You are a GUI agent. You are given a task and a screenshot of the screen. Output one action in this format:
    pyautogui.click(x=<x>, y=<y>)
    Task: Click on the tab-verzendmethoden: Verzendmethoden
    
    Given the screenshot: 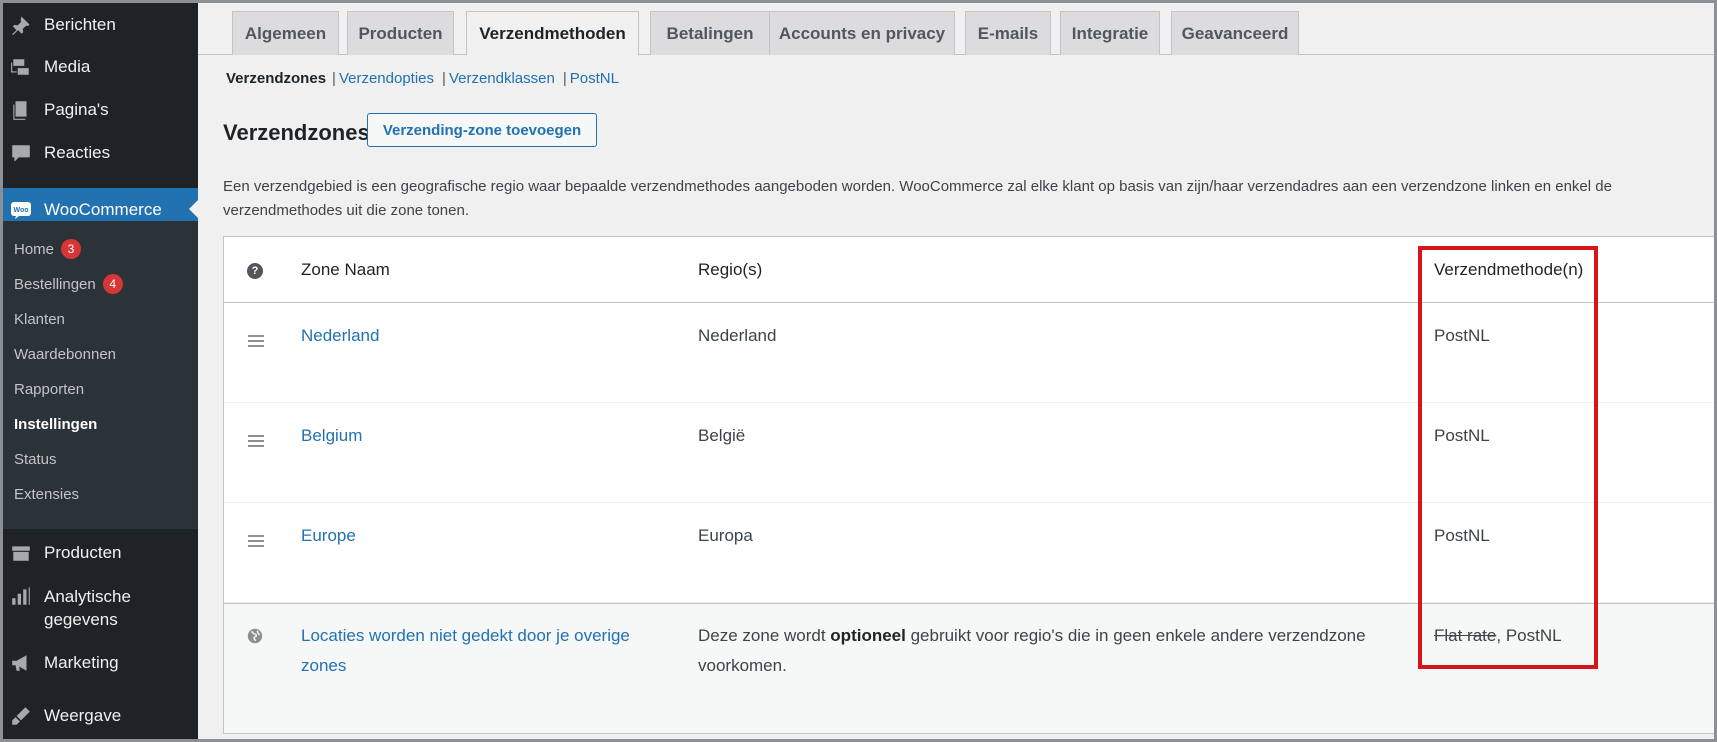 What is the action you would take?
    pyautogui.click(x=552, y=33)
    